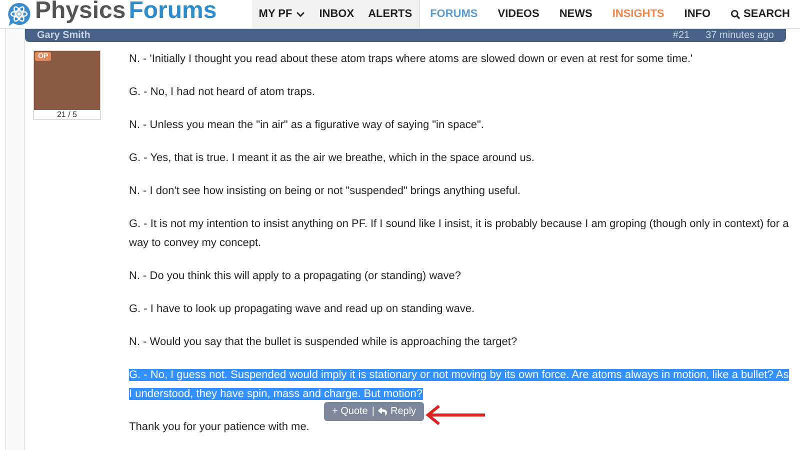  I want to click on post-paragraph: G. - No, I had not heard of atom traps., so click(222, 92).